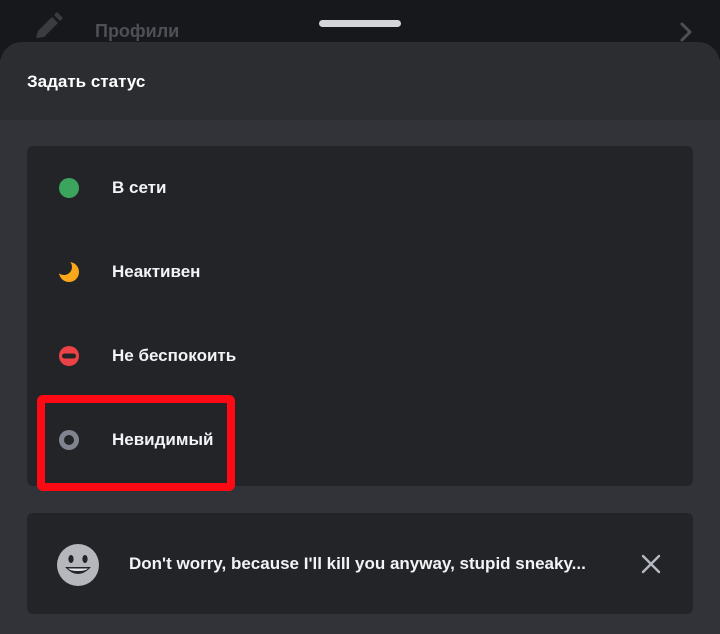 The height and width of the screenshot is (634, 720). I want to click on status-option-dnd: Не беспокоить, so click(360, 356).